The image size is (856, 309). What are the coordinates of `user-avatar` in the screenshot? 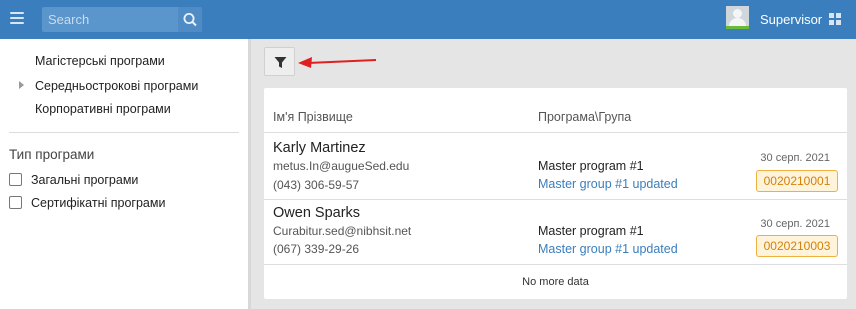 It's located at (737, 17).